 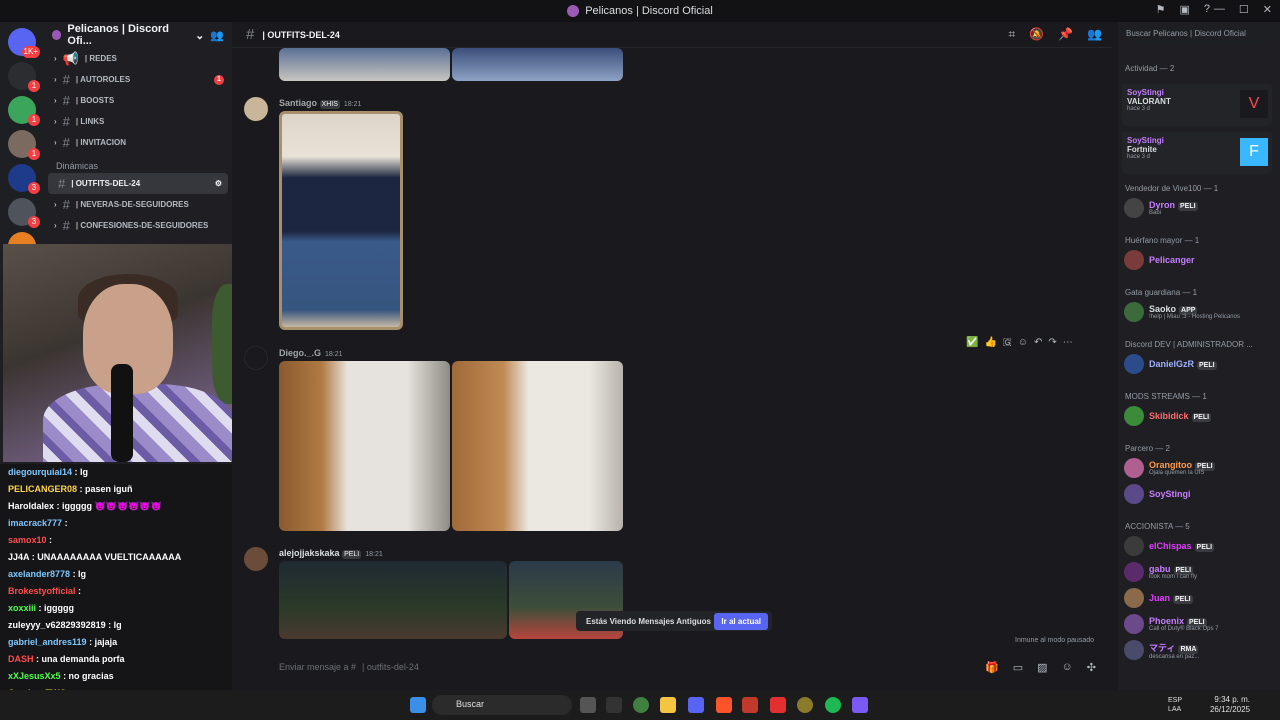 I want to click on x-app-icon, so click(x=778, y=705).